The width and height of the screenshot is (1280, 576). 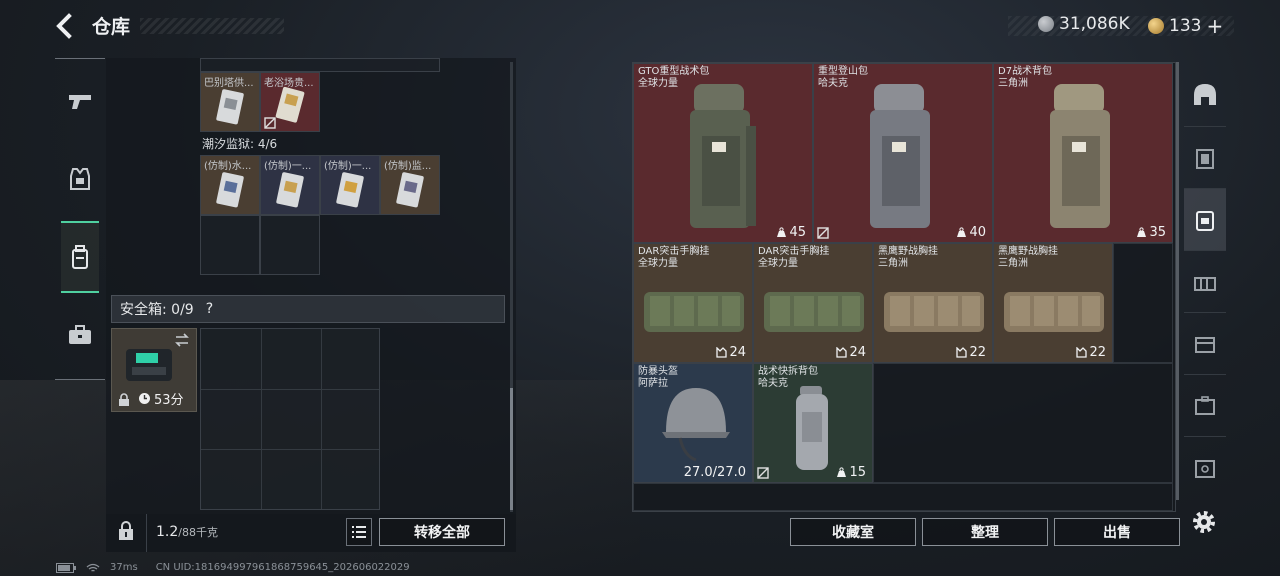 I want to click on no-cut-icon, so click(x=270, y=123).